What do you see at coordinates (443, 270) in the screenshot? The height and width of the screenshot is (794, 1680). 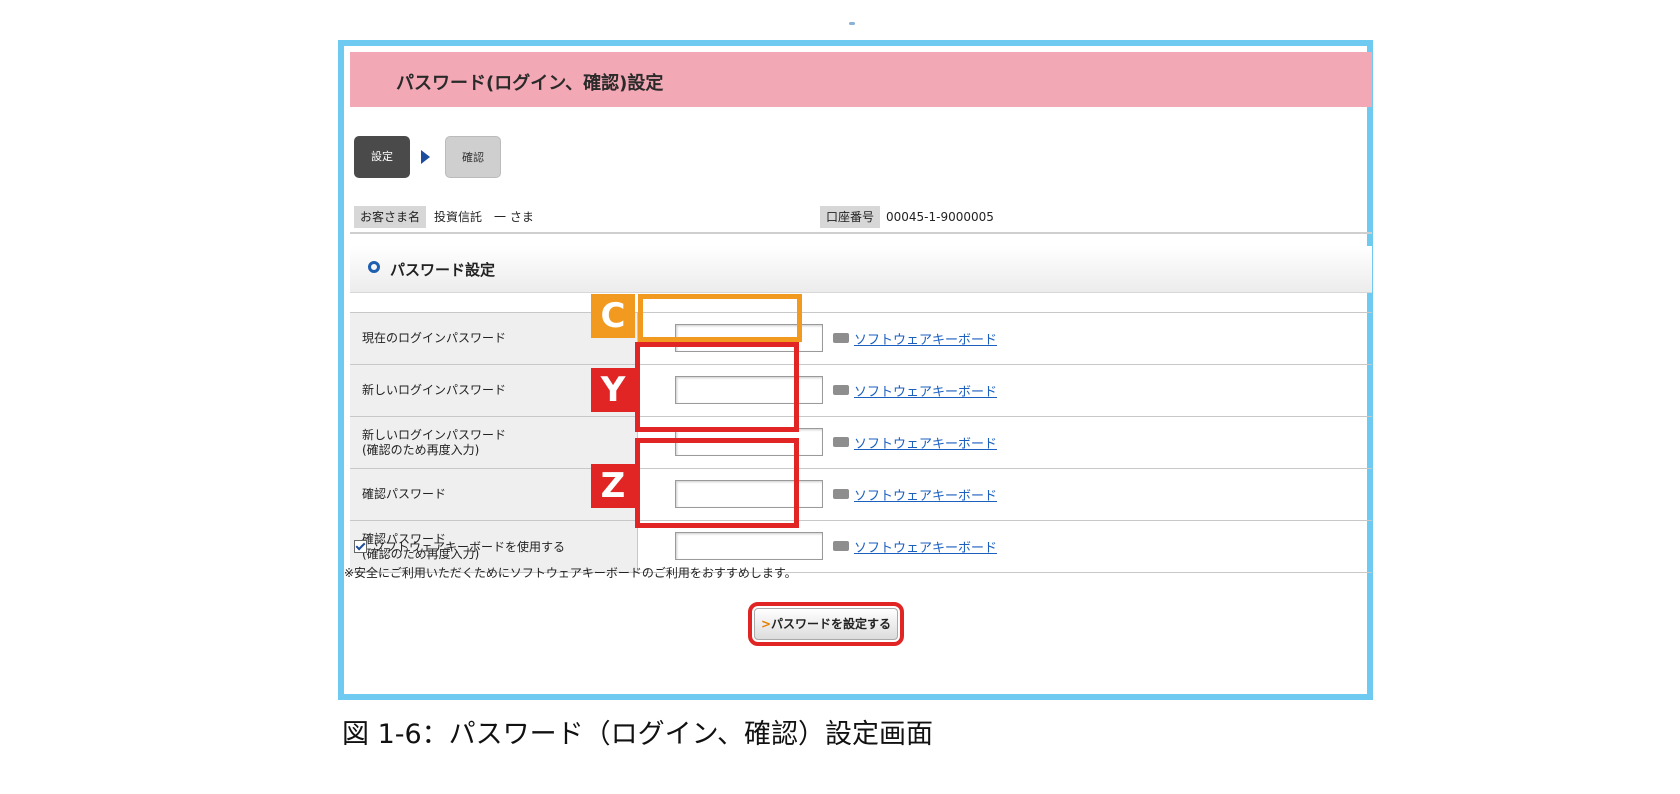 I see `section-title: パスワード設定` at bounding box center [443, 270].